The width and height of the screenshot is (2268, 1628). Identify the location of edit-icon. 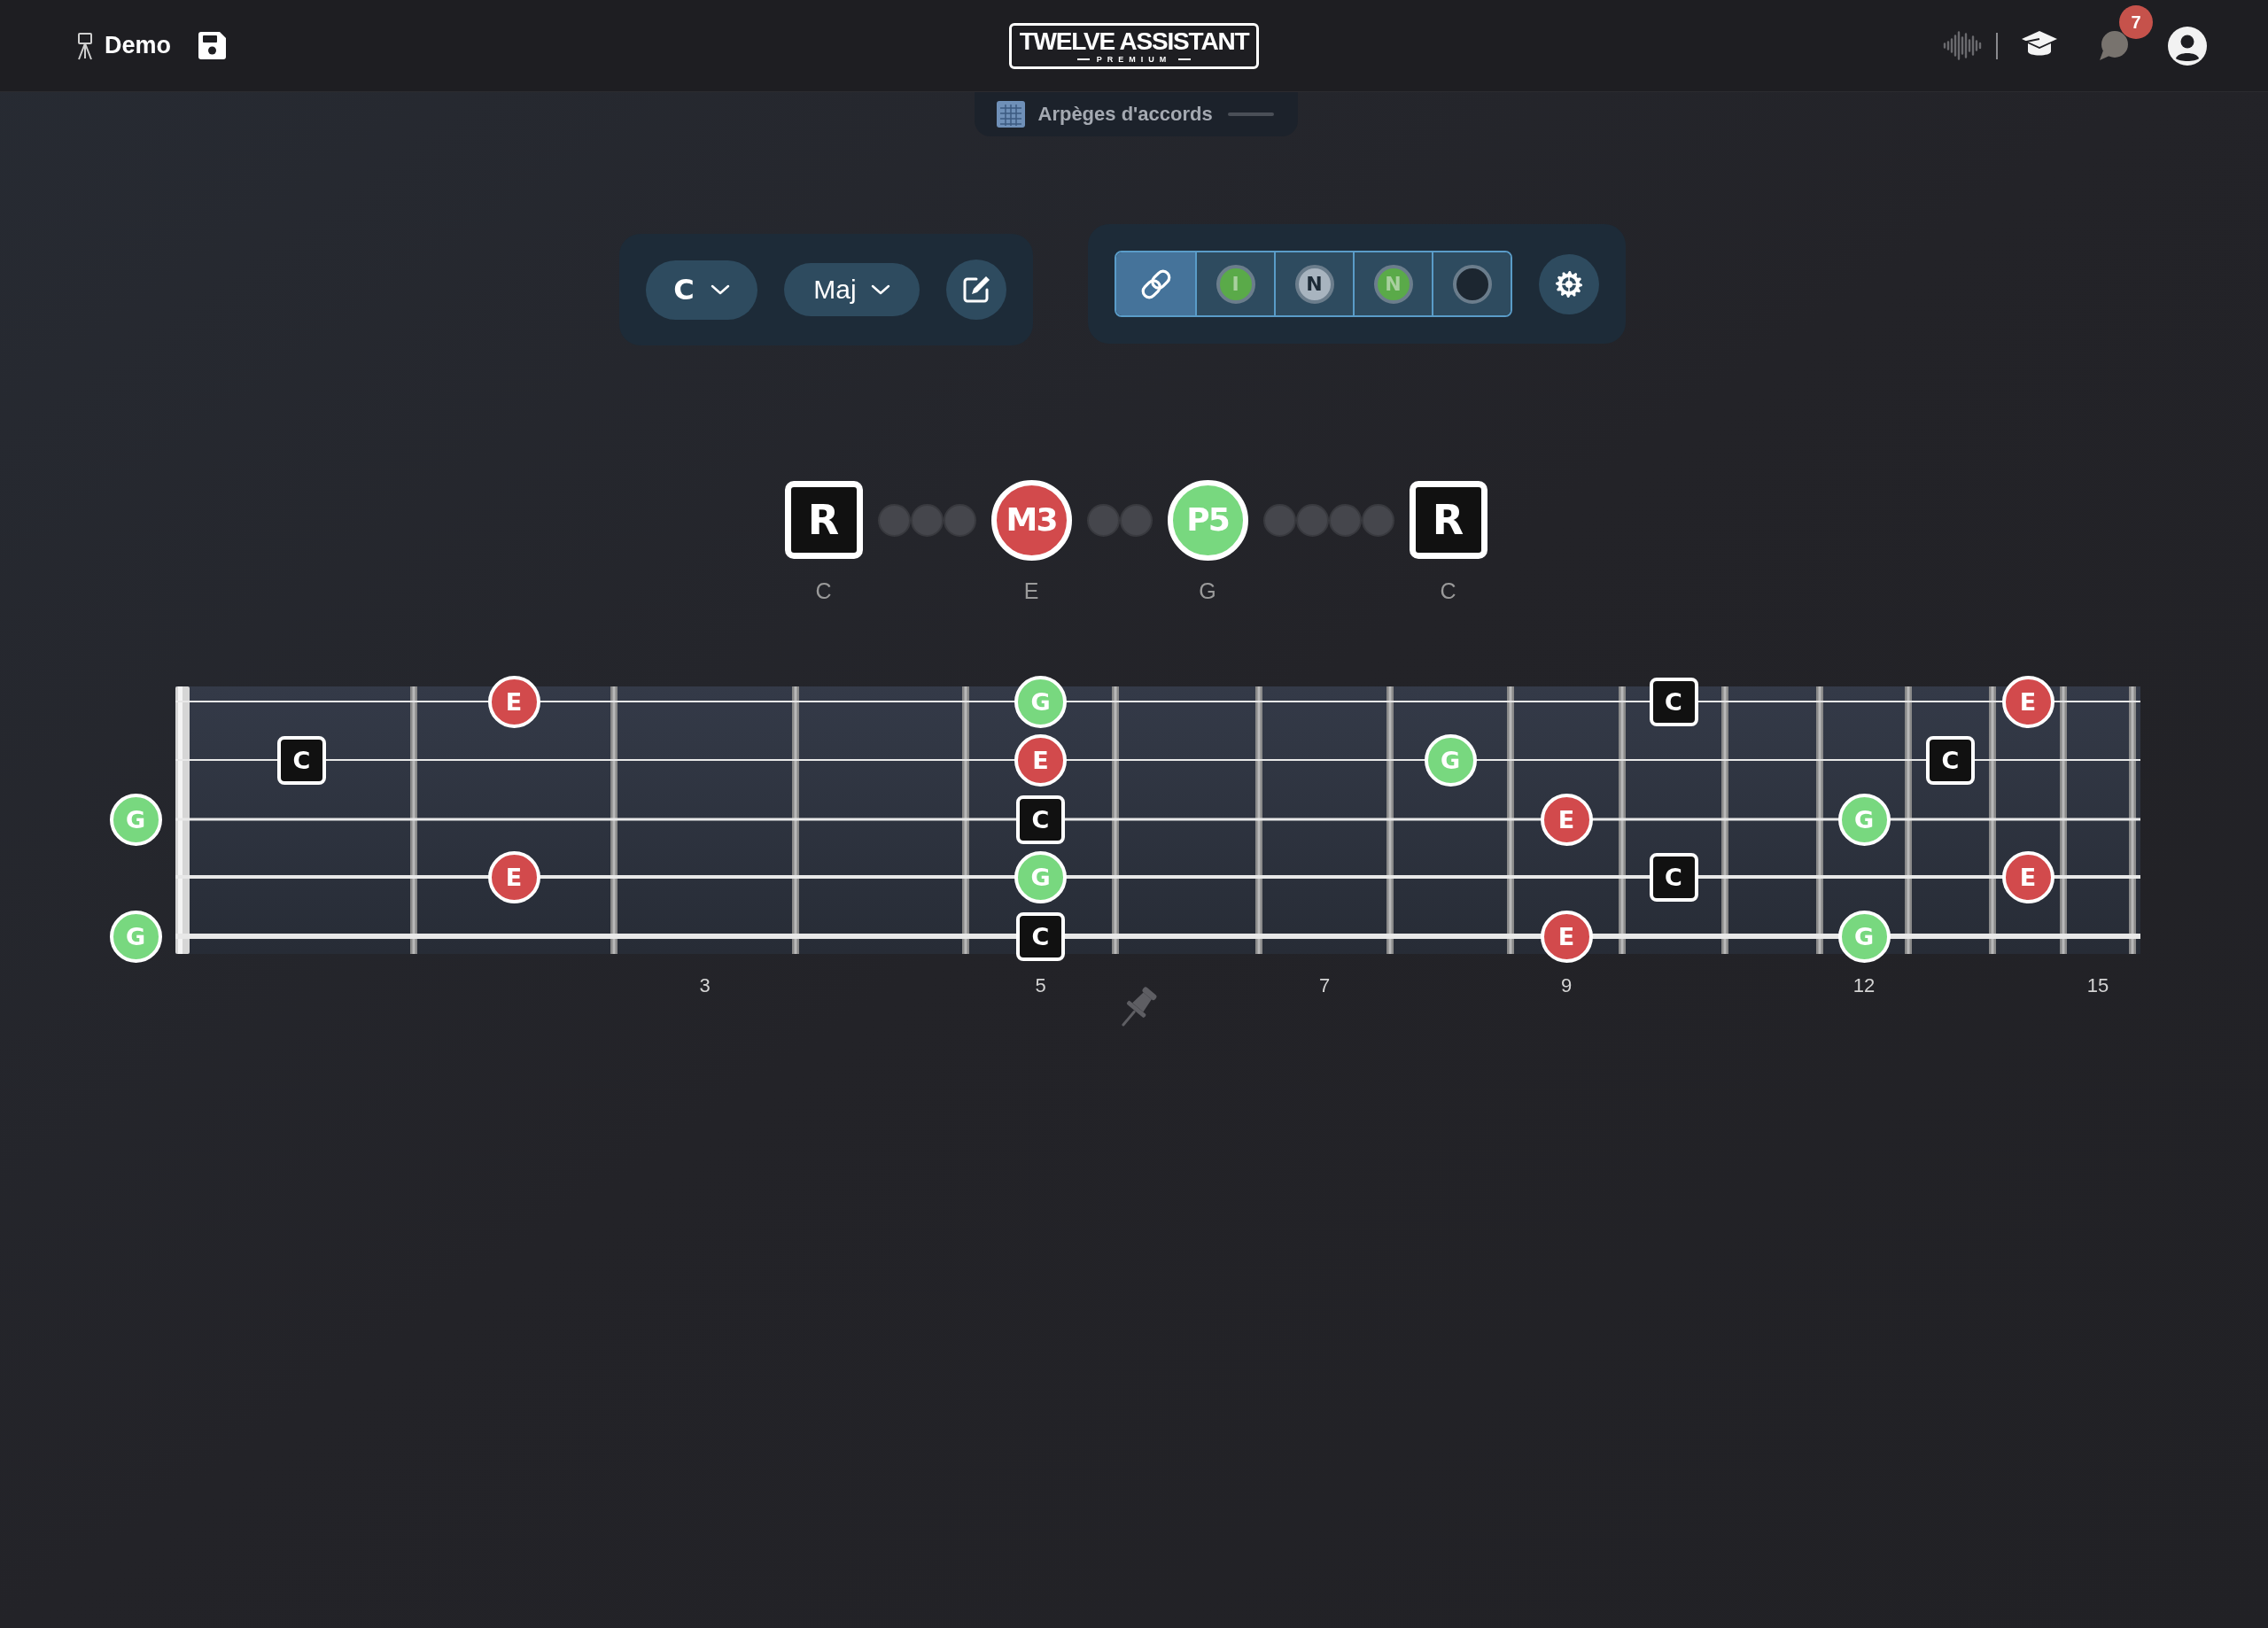
(976, 290).